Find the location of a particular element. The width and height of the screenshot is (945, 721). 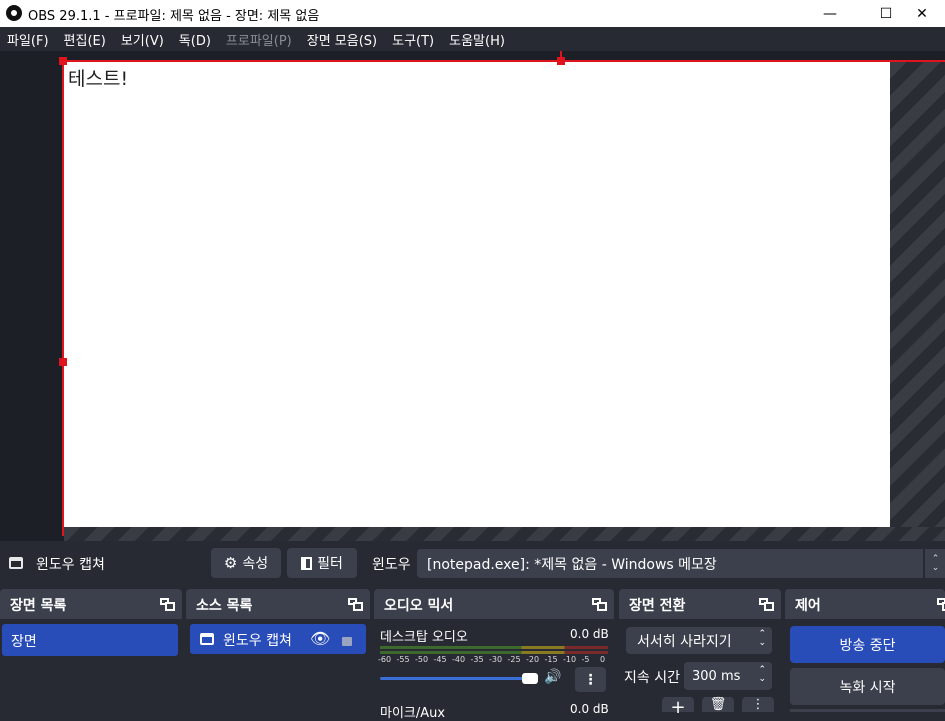

sources-dock: 소스 목록 윈도우 캡쳐 👁 is located at coordinates (278, 650).